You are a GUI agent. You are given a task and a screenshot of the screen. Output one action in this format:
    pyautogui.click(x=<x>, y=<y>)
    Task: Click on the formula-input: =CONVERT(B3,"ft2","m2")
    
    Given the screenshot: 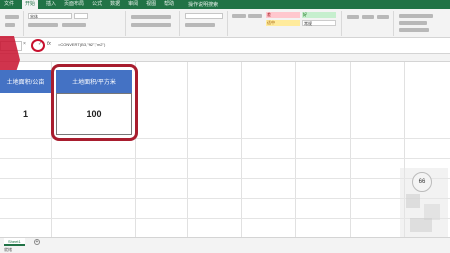 What is the action you would take?
    pyautogui.click(x=81, y=44)
    